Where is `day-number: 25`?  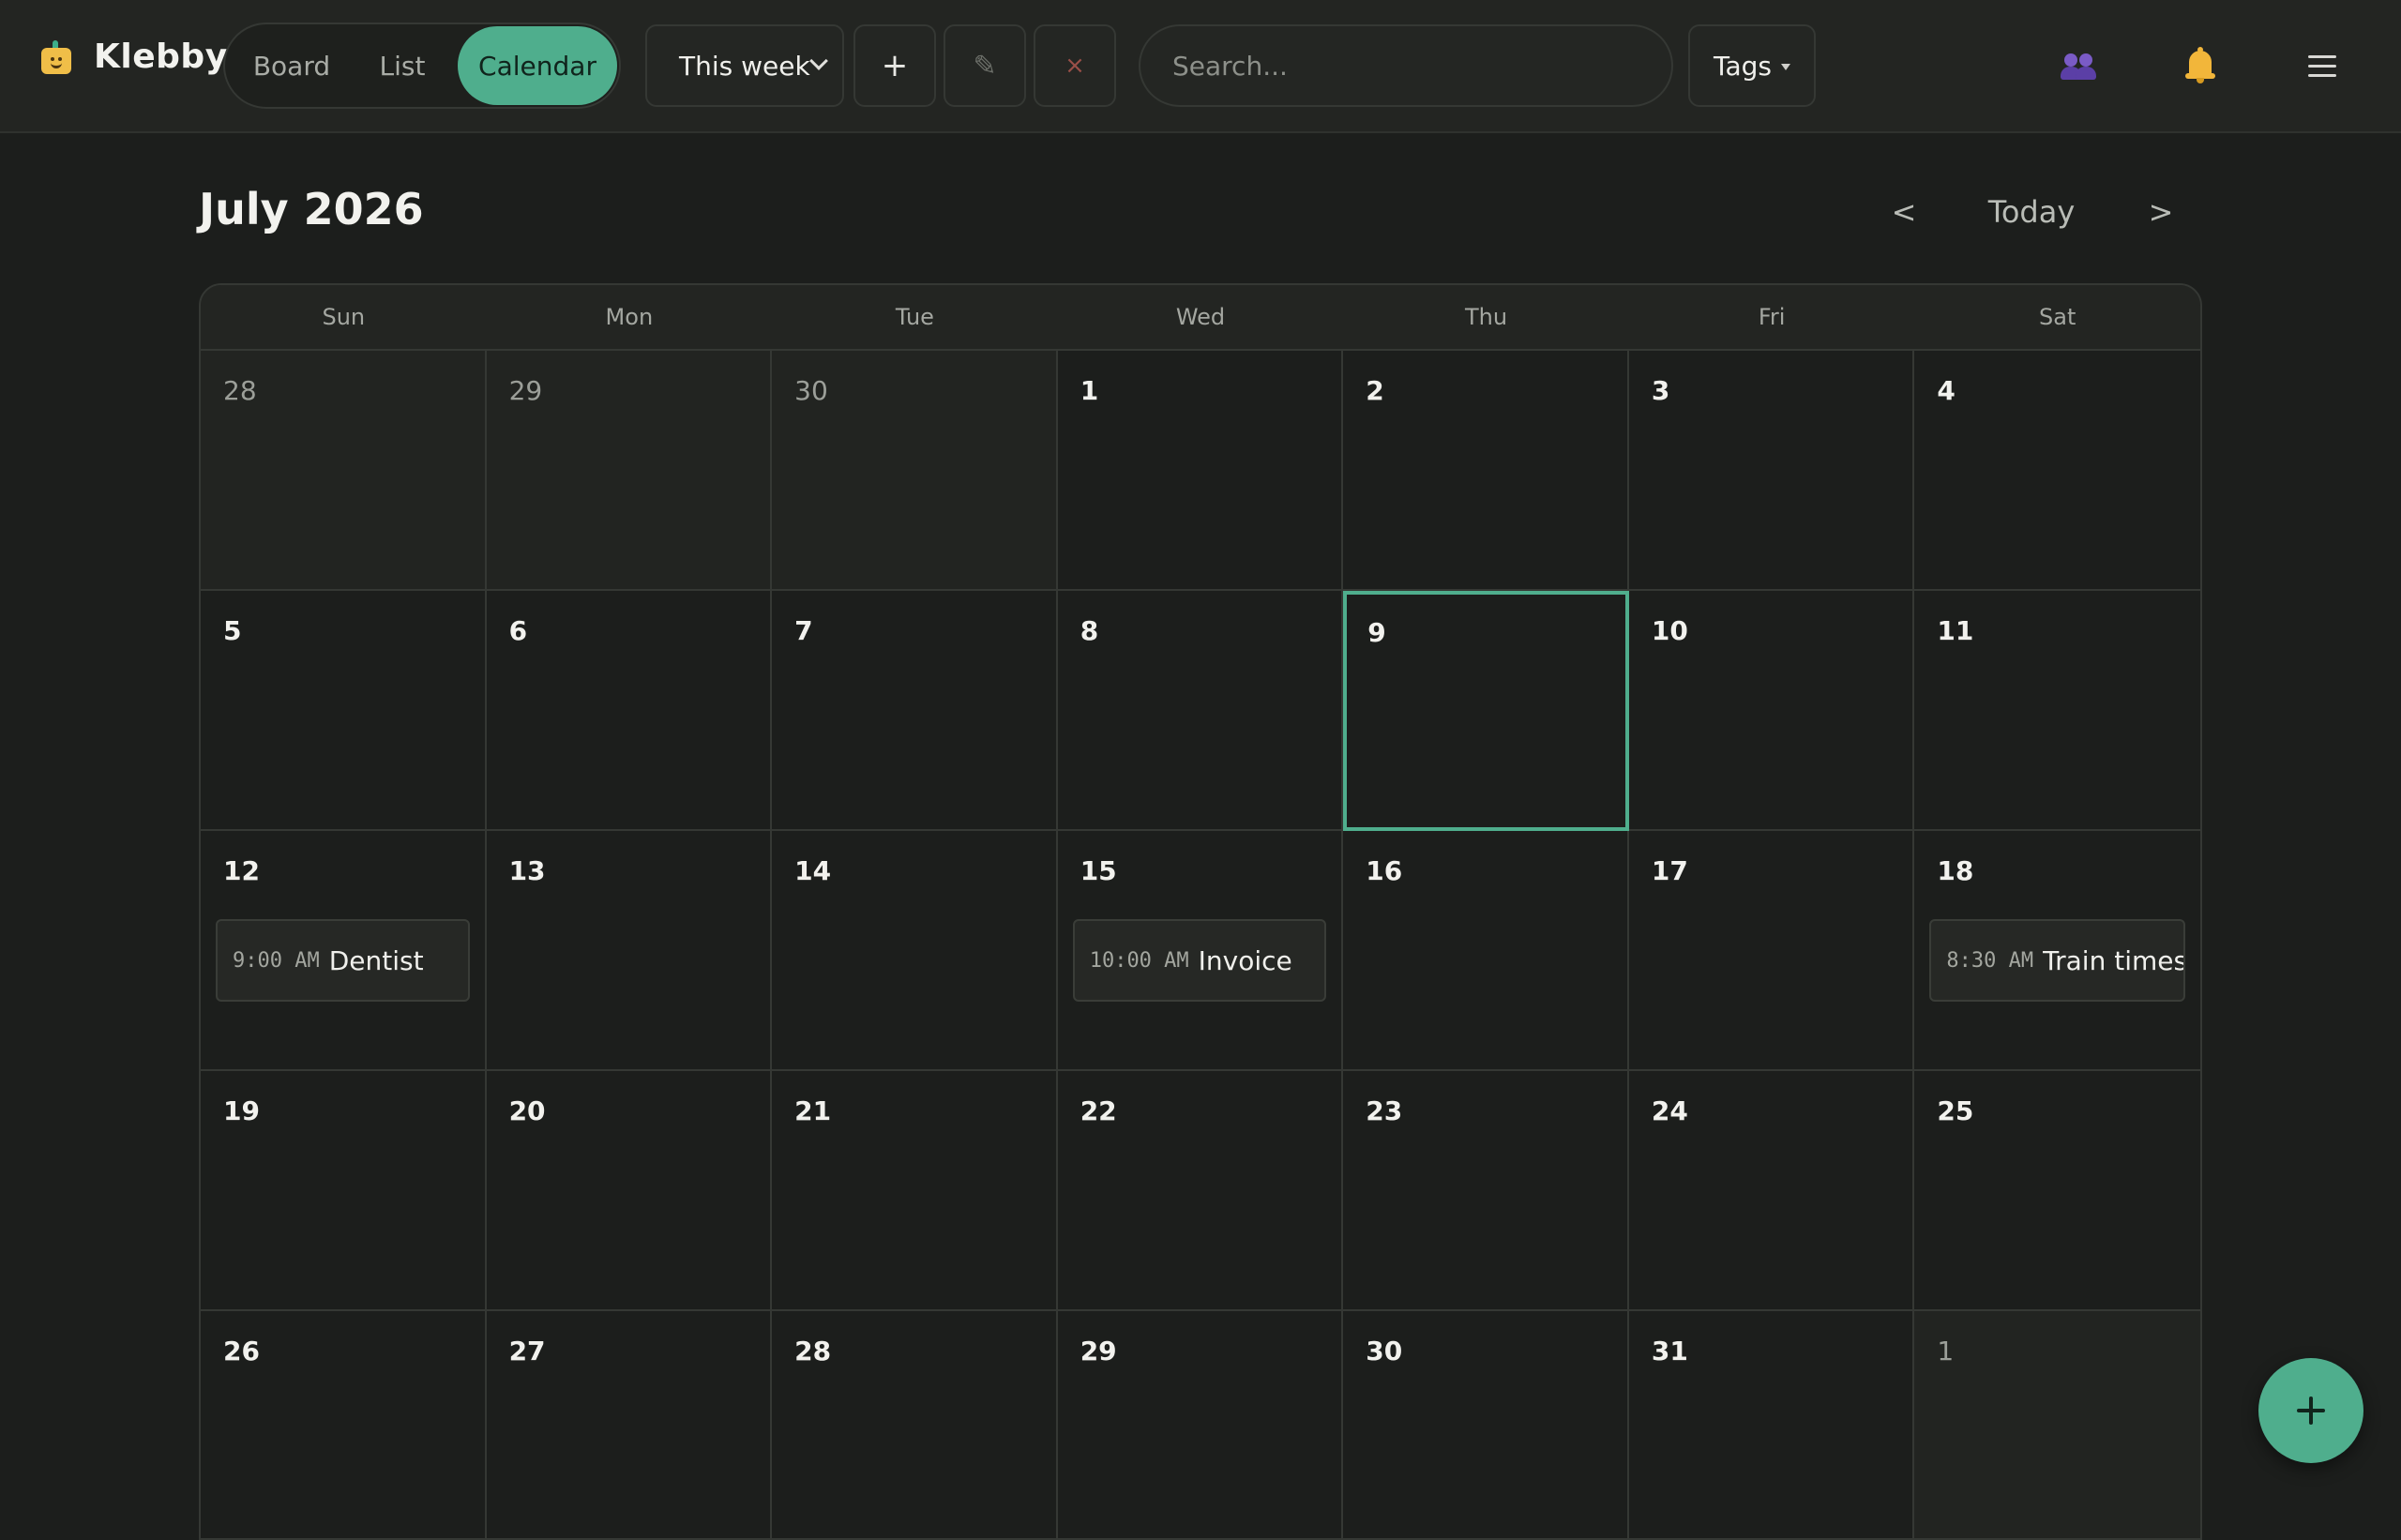 day-number: 25 is located at coordinates (1955, 1110).